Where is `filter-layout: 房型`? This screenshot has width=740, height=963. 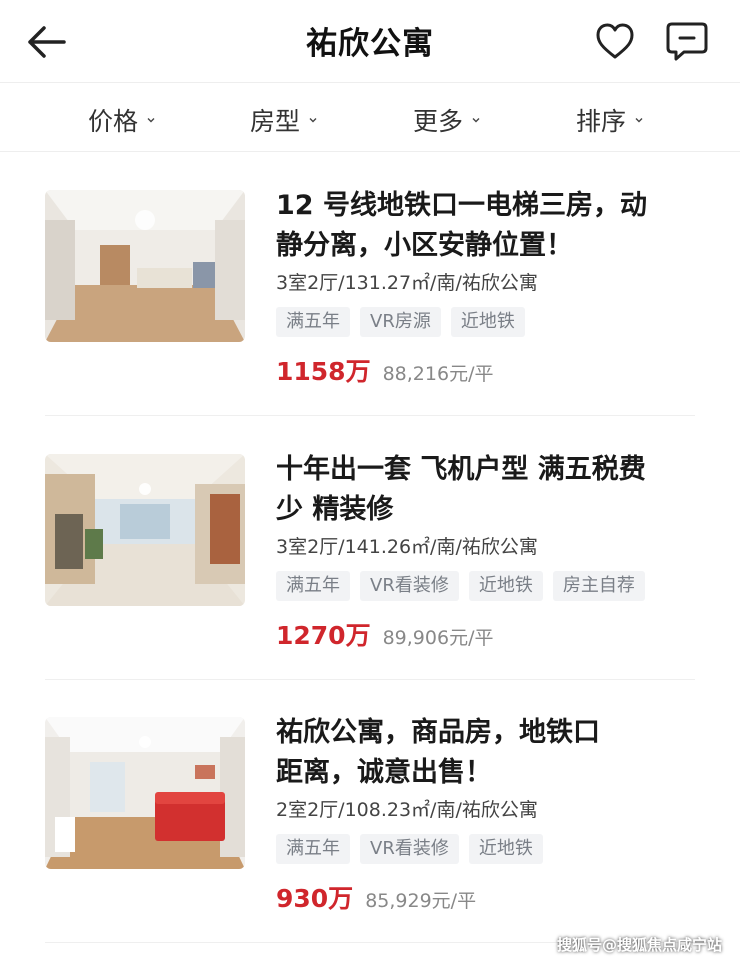 filter-layout: 房型 is located at coordinates (283, 120).